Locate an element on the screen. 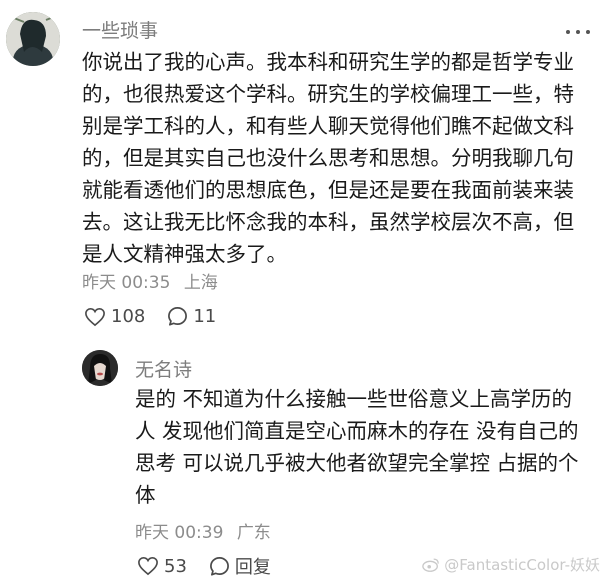 The width and height of the screenshot is (608, 581). reply-line: 体 is located at coordinates (145, 495).